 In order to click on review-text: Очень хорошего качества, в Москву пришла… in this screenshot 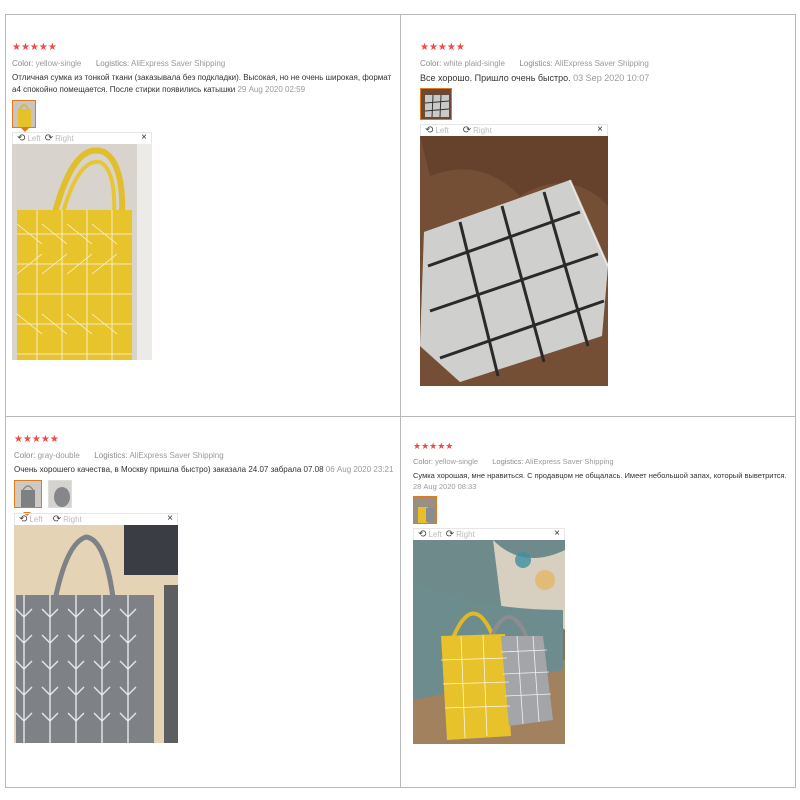, I will do `click(169, 469)`.